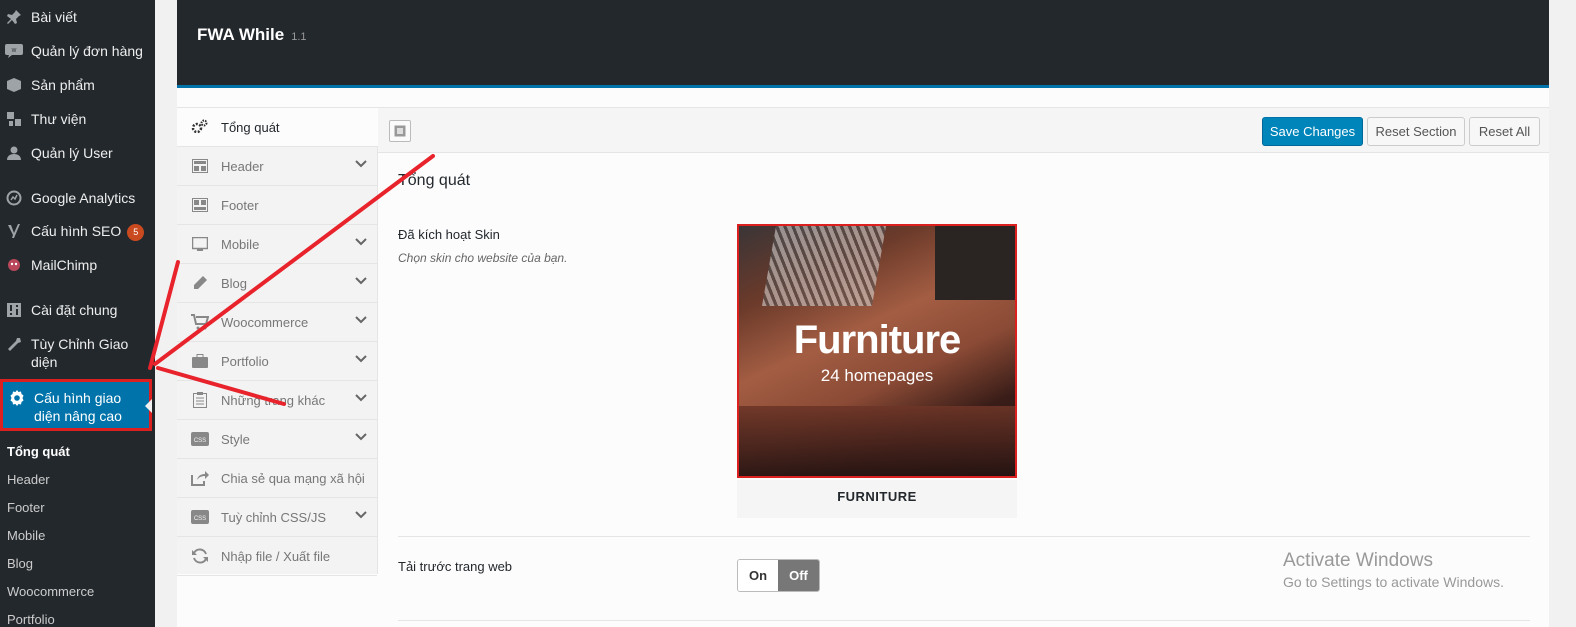 This screenshot has width=1576, height=627. Describe the element at coordinates (240, 205) in the screenshot. I see `tab-label: Footer` at that location.